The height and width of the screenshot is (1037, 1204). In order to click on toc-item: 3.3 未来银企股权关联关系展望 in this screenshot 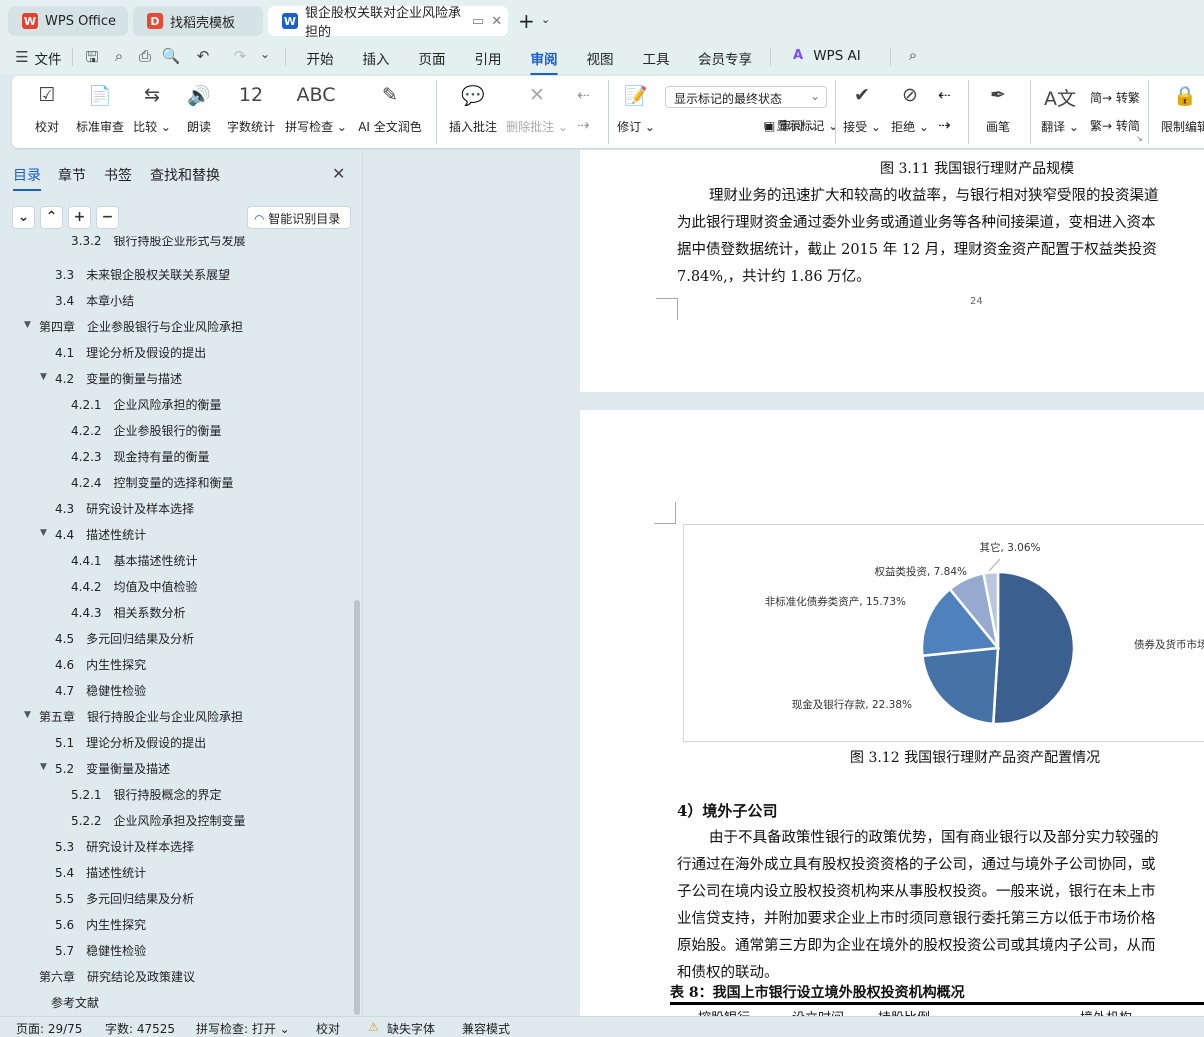, I will do `click(142, 274)`.